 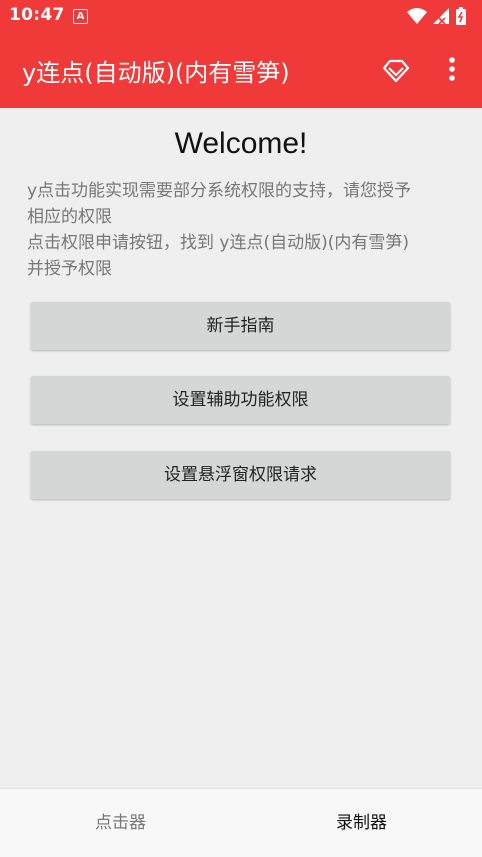 What do you see at coordinates (240, 400) in the screenshot?
I see `accessibility-permission-button: 设置辅助功能权限` at bounding box center [240, 400].